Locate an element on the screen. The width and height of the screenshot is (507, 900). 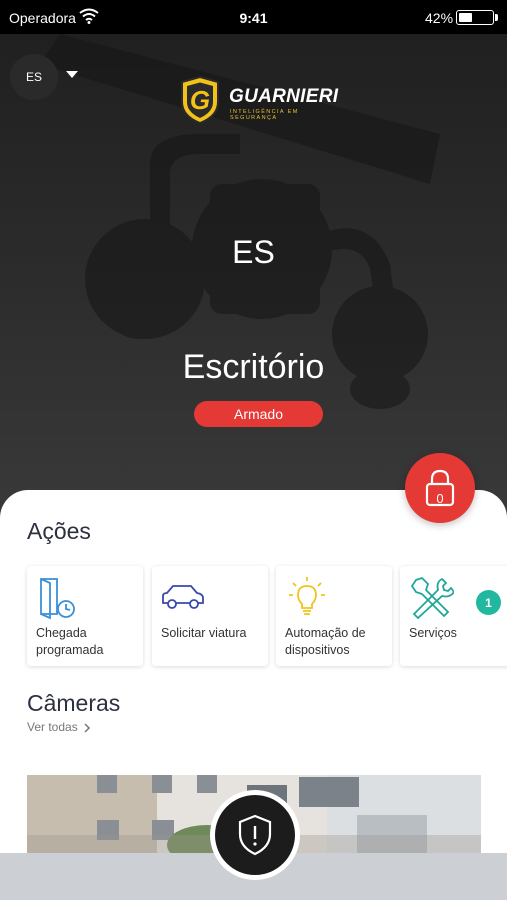
battery-icon is located at coordinates (475, 17).